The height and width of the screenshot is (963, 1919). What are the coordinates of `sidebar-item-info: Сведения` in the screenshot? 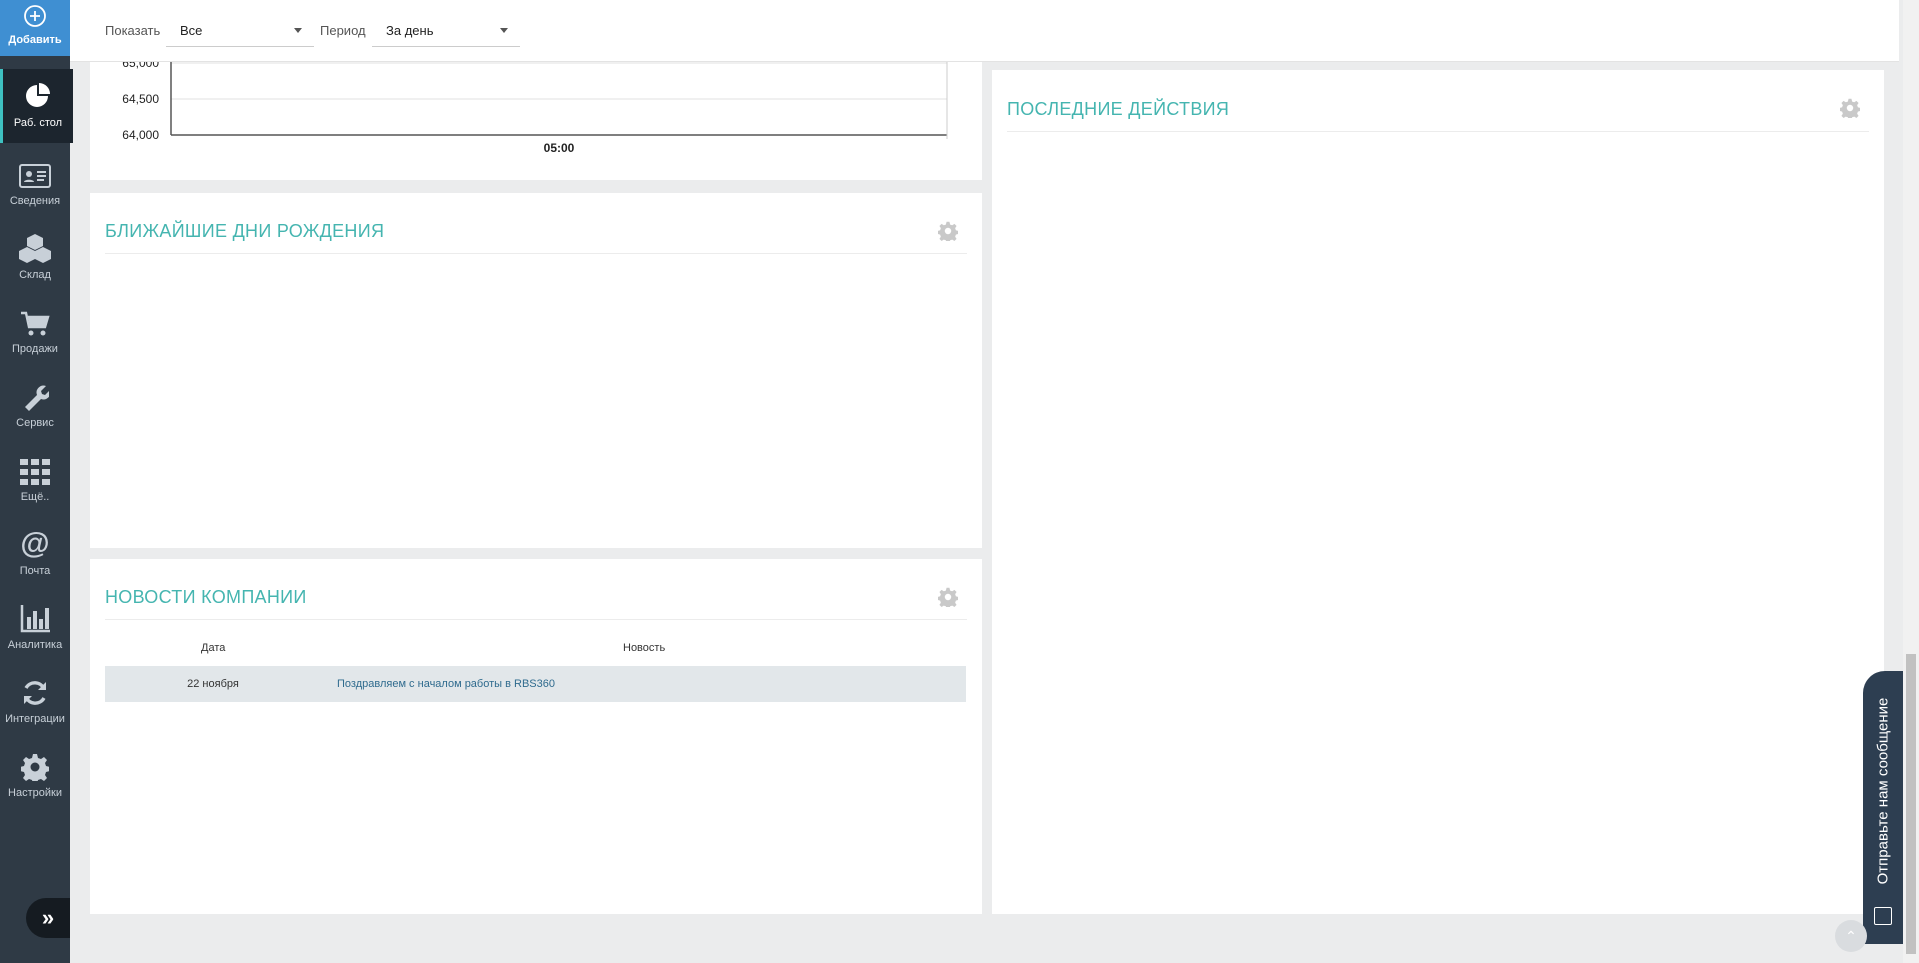 It's located at (35, 184).